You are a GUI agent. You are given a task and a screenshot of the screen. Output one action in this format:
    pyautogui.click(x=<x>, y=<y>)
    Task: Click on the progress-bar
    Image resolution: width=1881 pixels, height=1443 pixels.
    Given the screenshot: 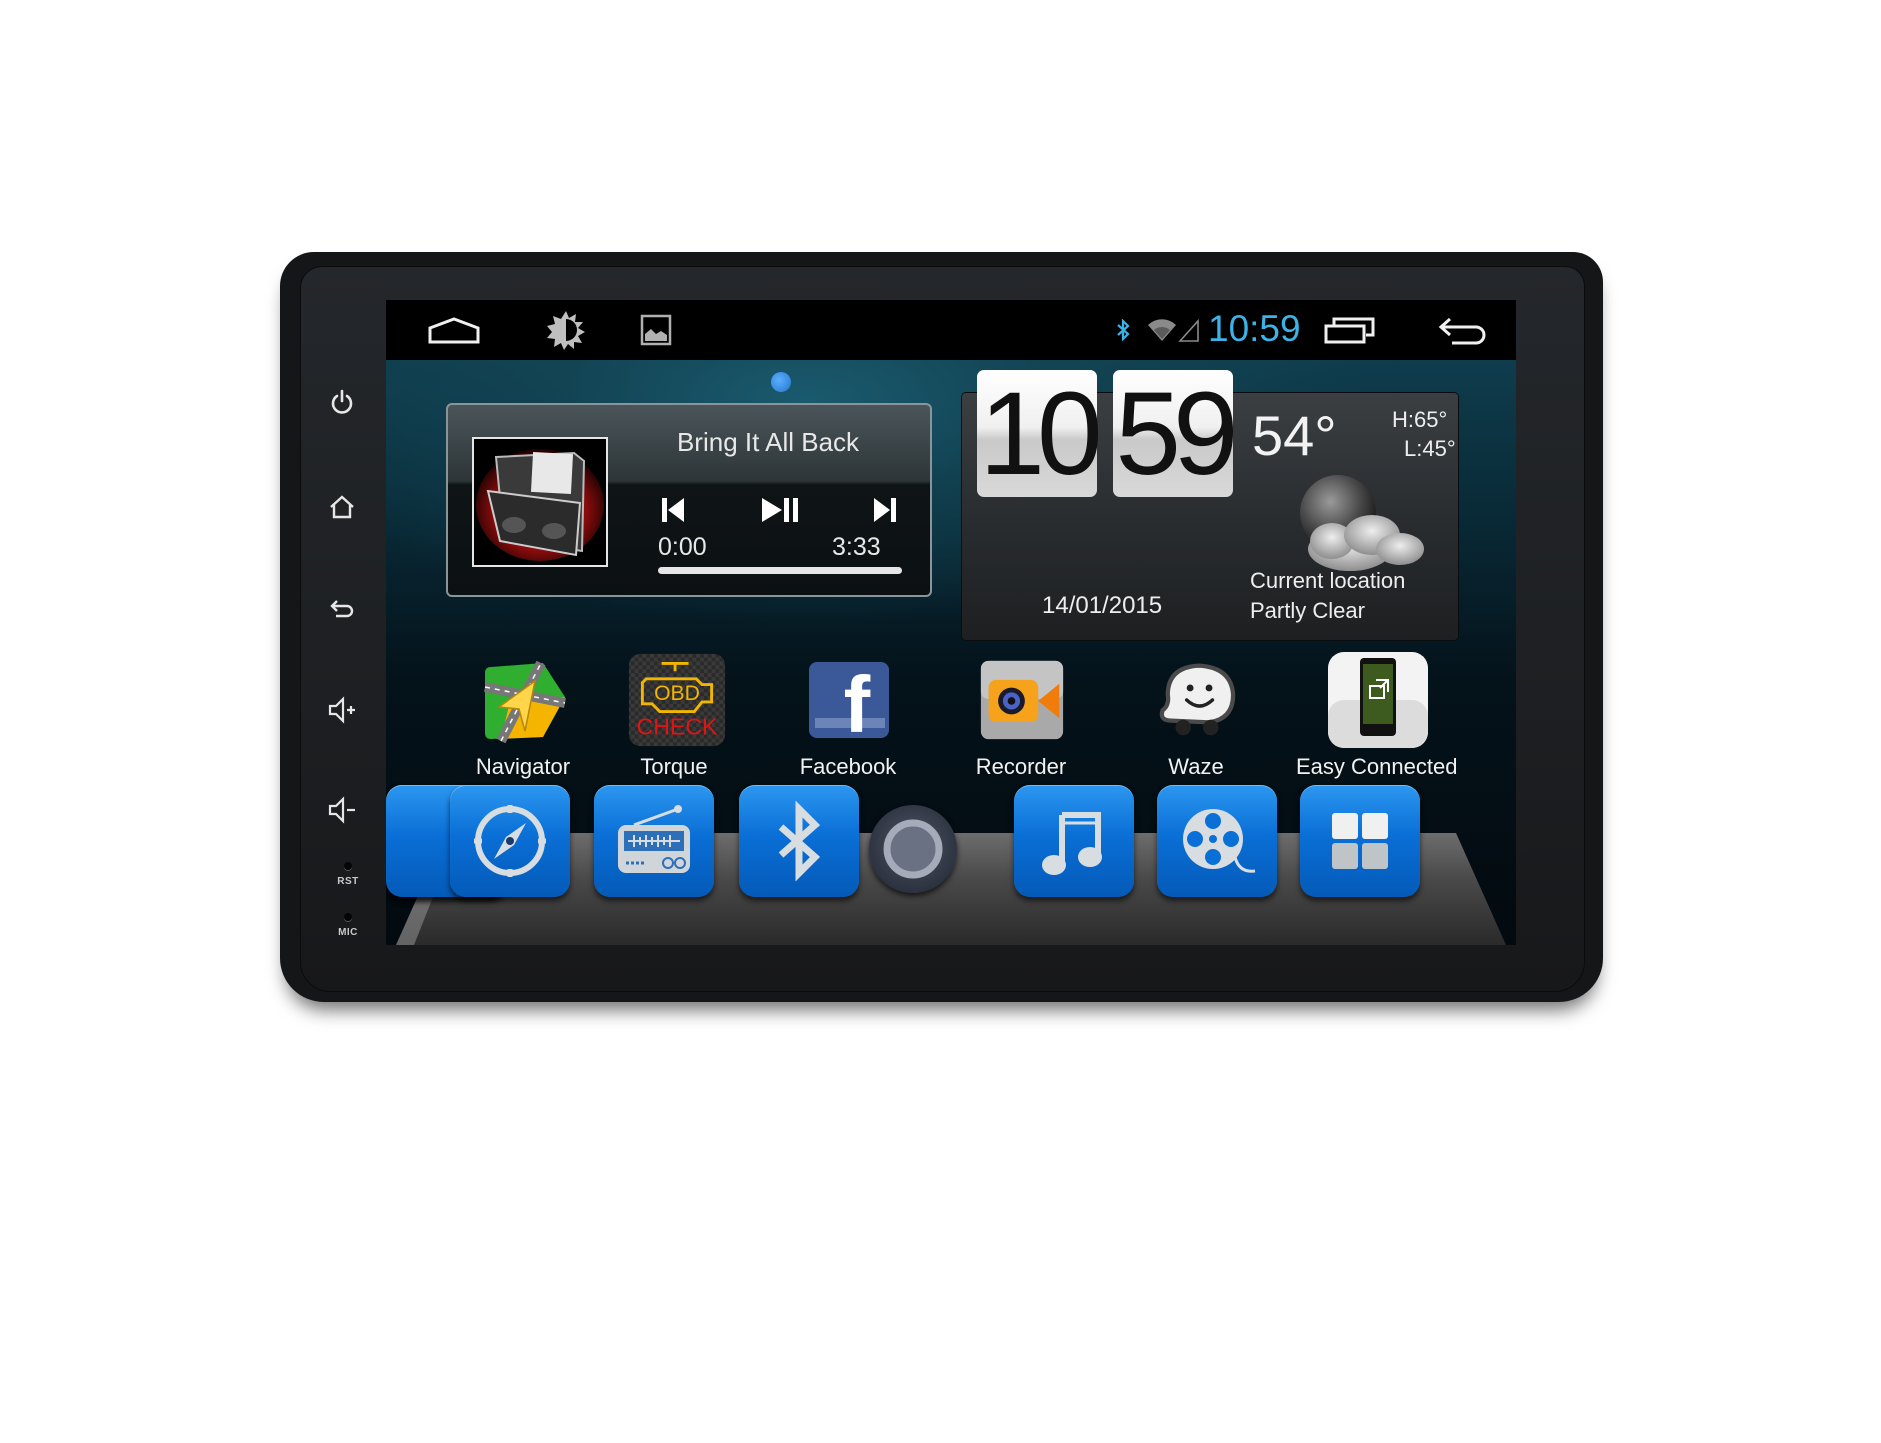 What is the action you would take?
    pyautogui.click(x=780, y=570)
    